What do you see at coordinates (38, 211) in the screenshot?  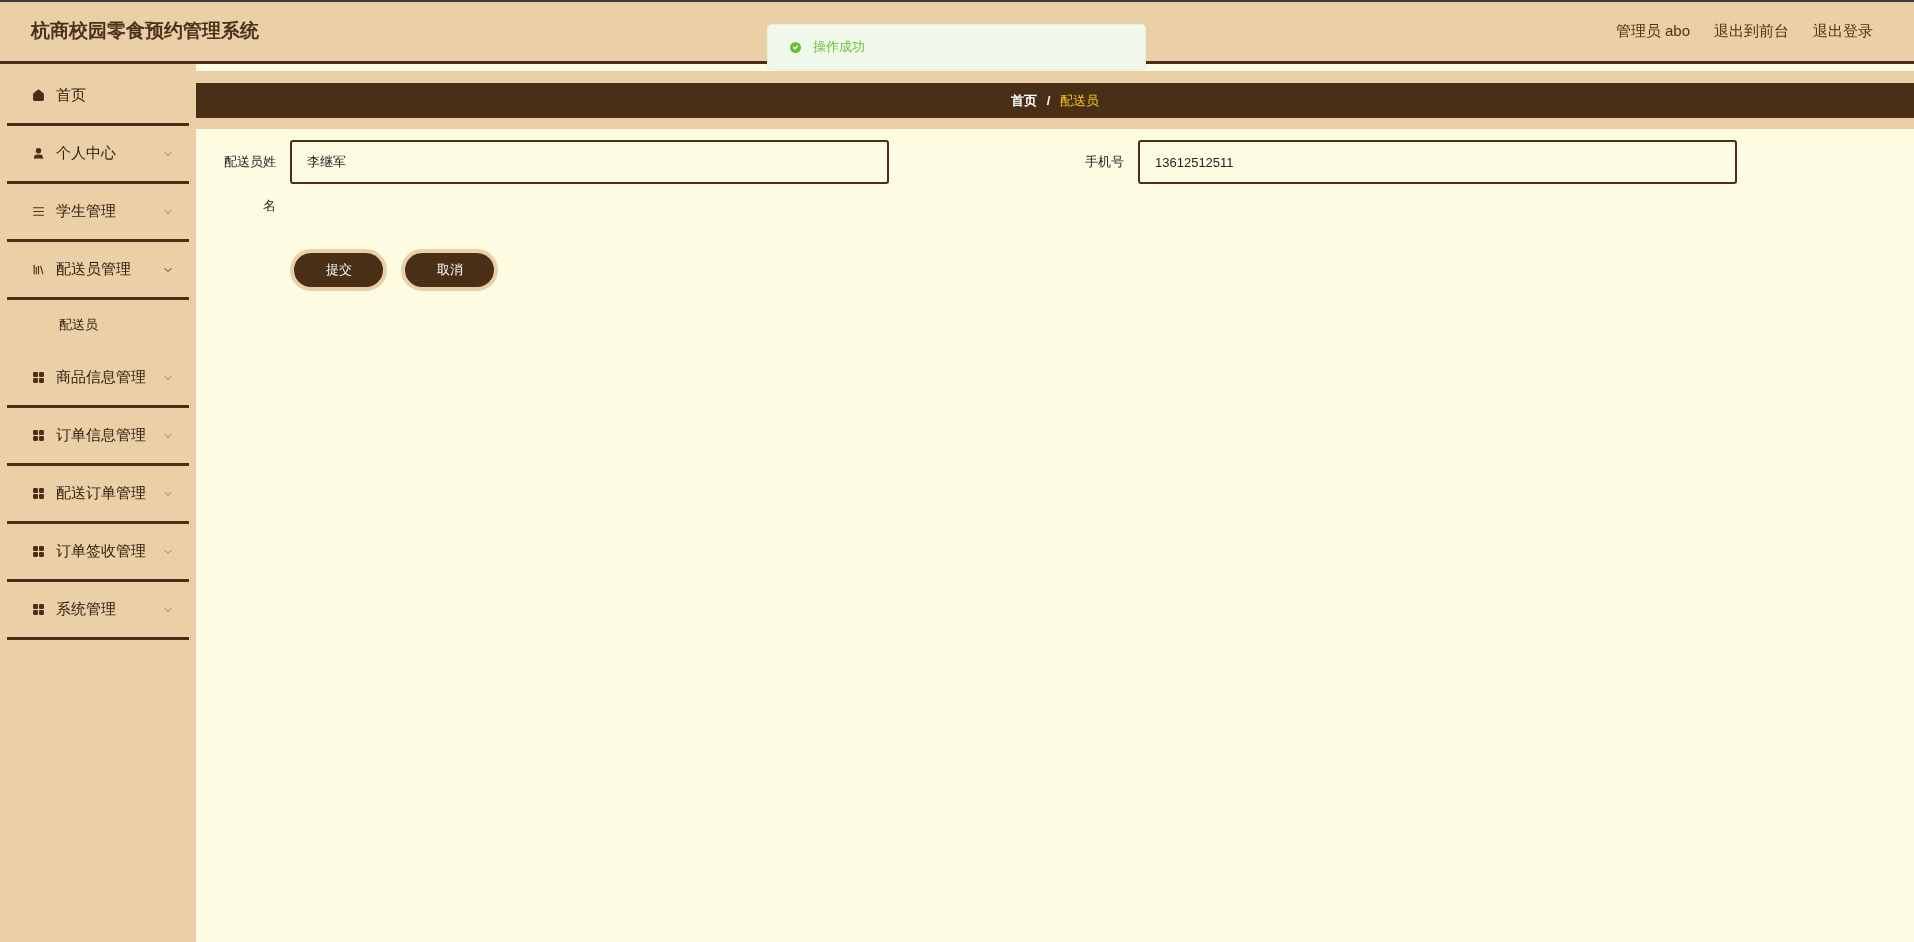 I see `list-icon` at bounding box center [38, 211].